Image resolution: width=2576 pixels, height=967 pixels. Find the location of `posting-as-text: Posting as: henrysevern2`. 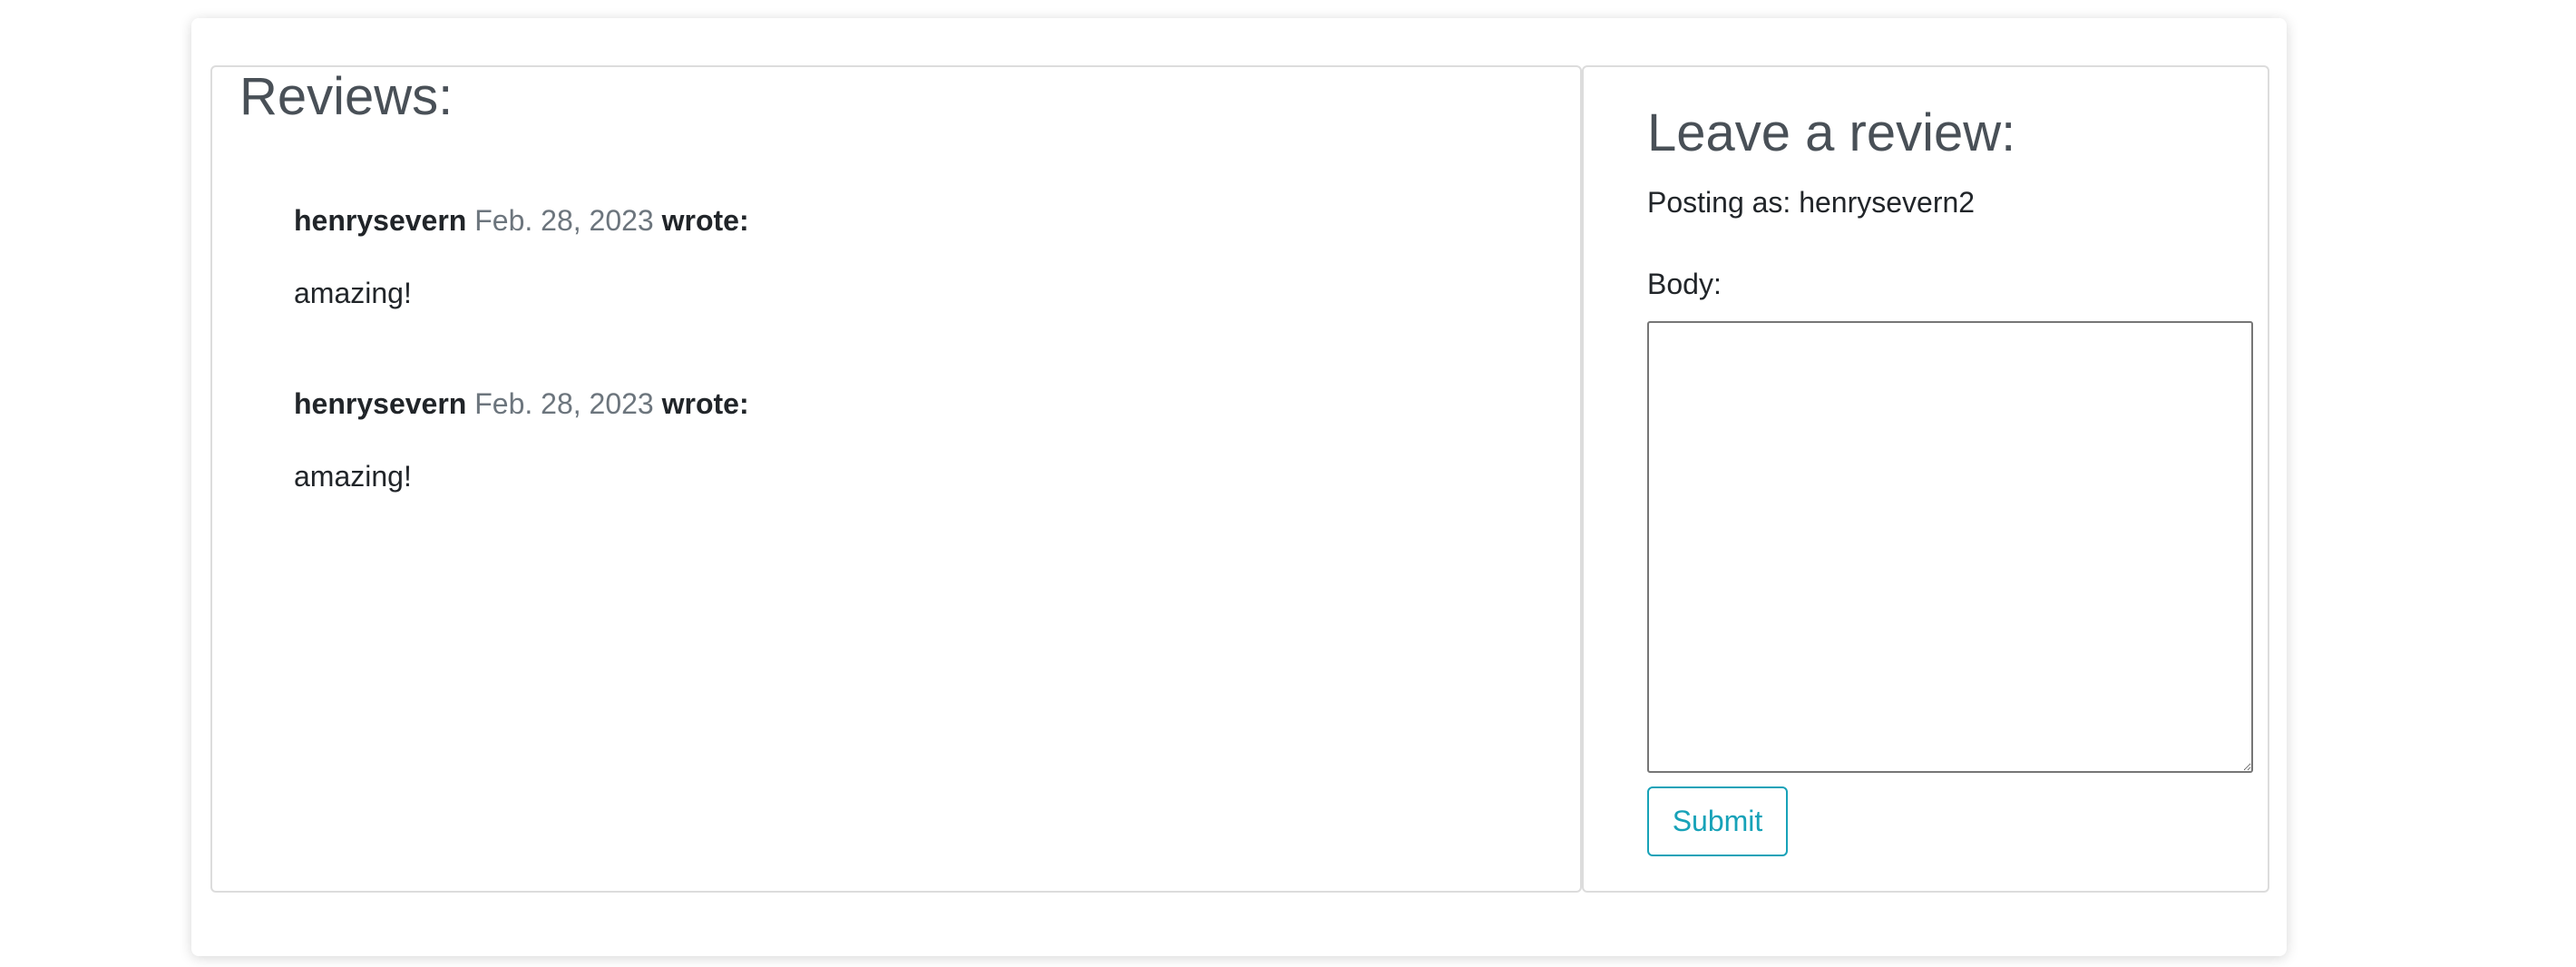

posting-as-text: Posting as: henrysevern2 is located at coordinates (1811, 202).